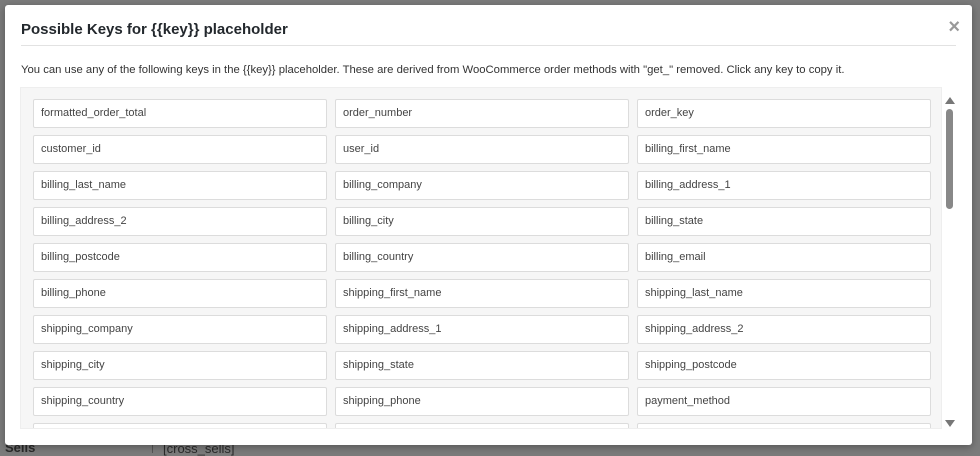  What do you see at coordinates (482, 293) in the screenshot?
I see `key-item: shipping_first_name` at bounding box center [482, 293].